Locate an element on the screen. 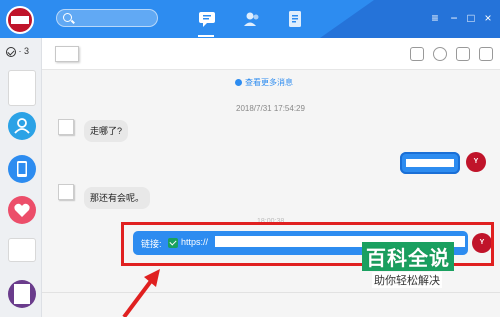 The width and height of the screenshot is (500, 317). heart-icon is located at coordinates (22, 210).